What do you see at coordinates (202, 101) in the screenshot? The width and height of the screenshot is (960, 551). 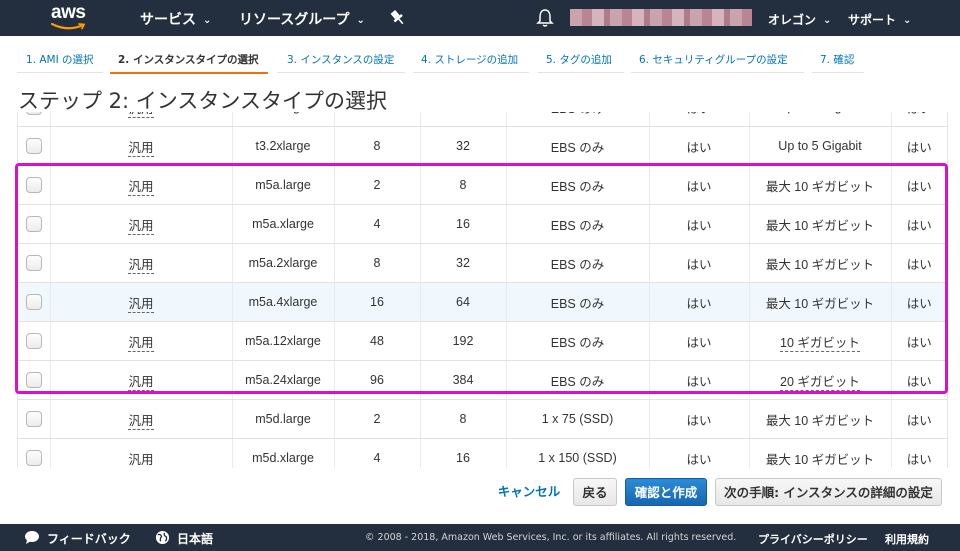 I see `page-title: ステップ 2: インスタンスタイプの選択` at bounding box center [202, 101].